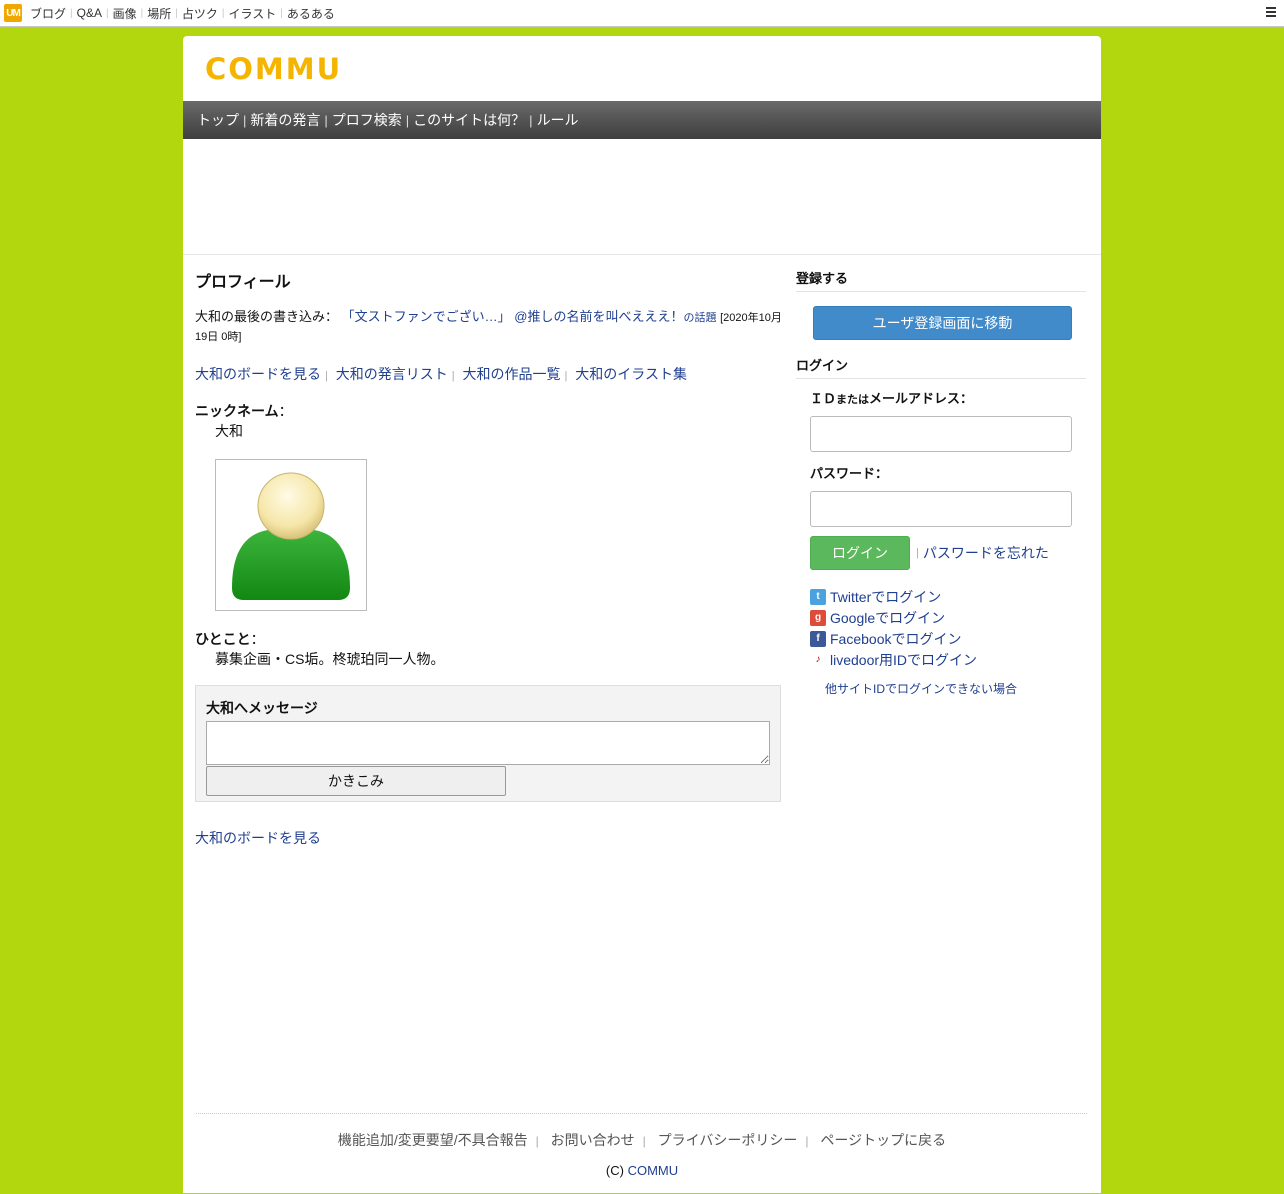  I want to click on nav-item-profile-search: プロフ検索, so click(367, 120).